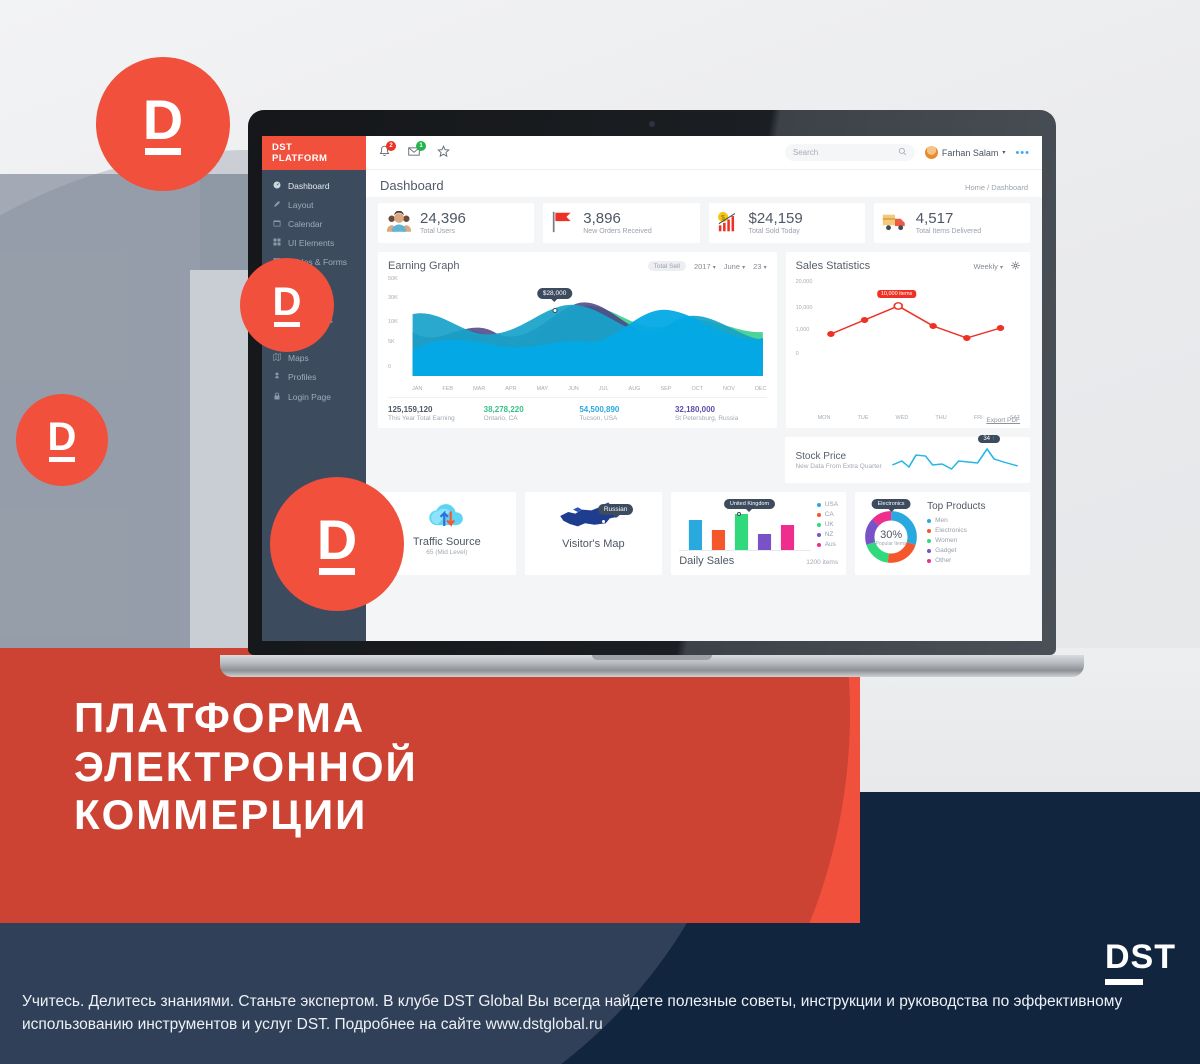 The width and height of the screenshot is (1200, 1064). I want to click on earning-graph-chart: 50K 30K 10K 5K 0 $28,000, so click(577, 330).